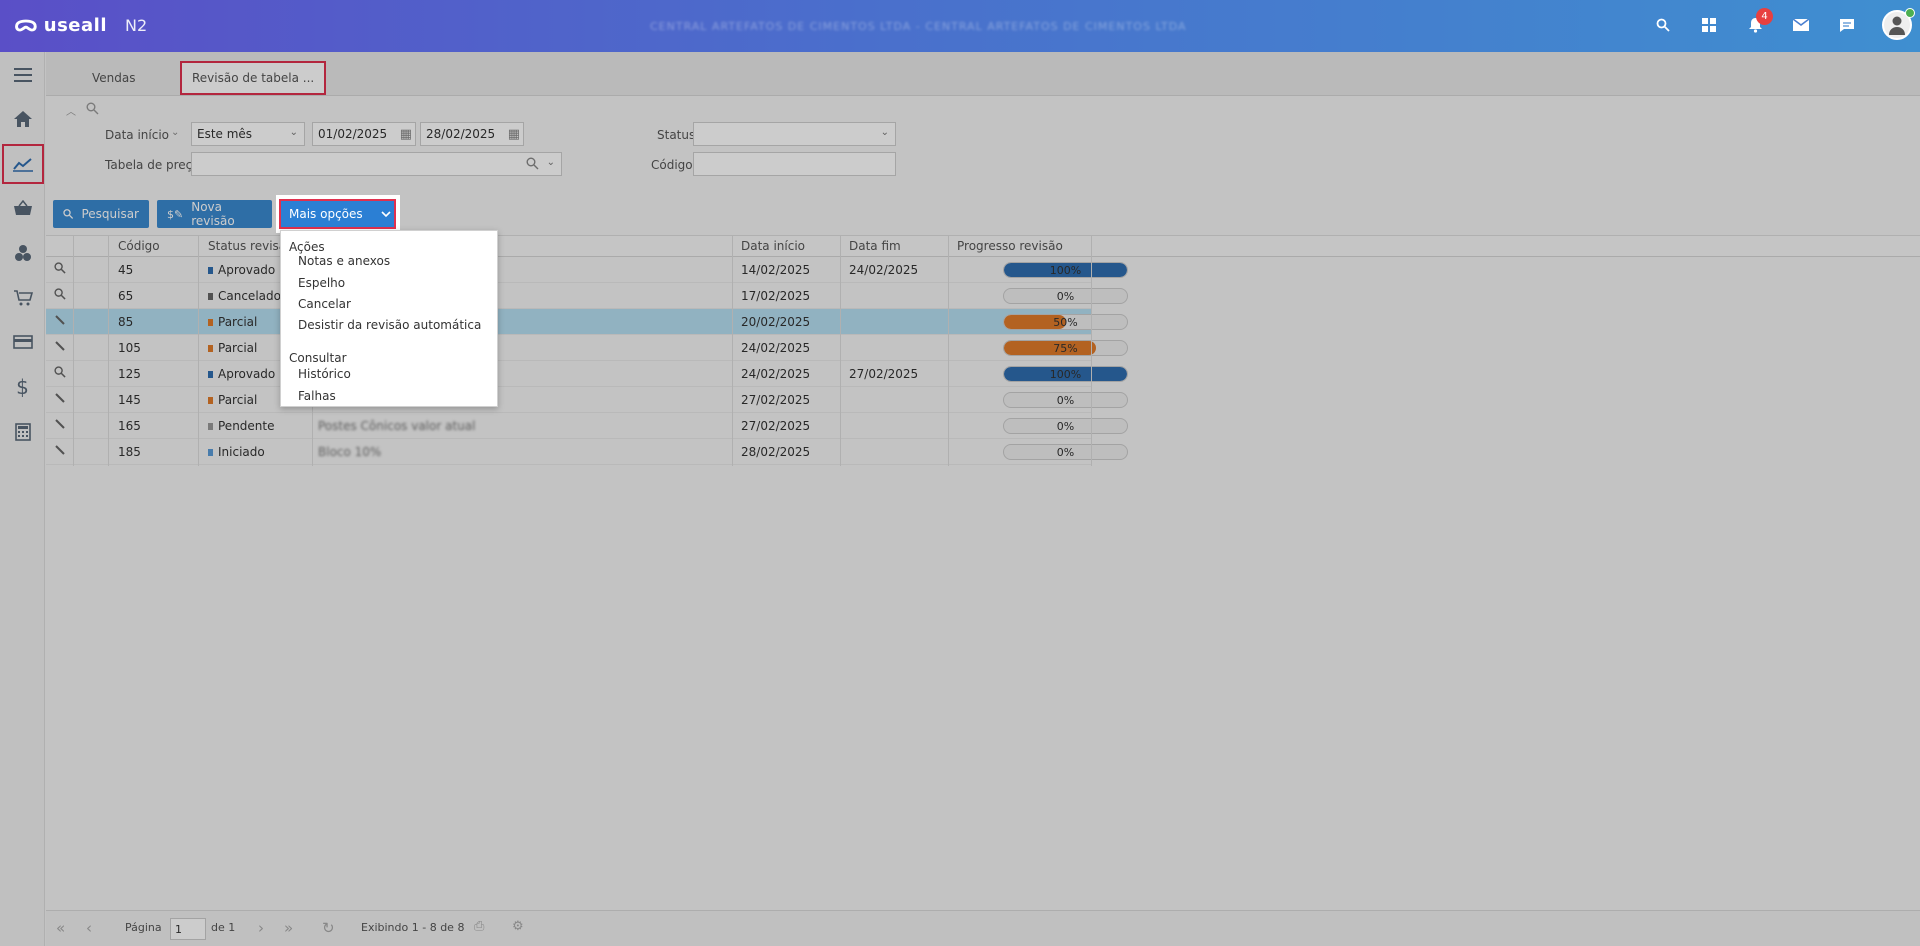 Image resolution: width=1920 pixels, height=946 pixels. I want to click on online-status-dot, so click(1910, 13).